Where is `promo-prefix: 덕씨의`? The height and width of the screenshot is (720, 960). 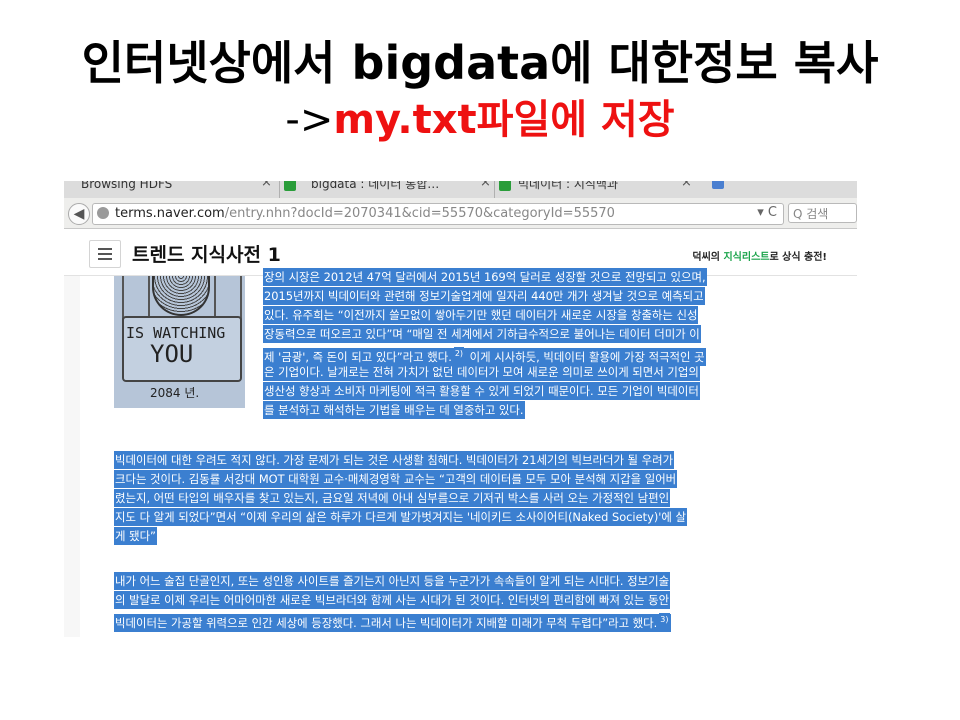
promo-prefix: 덕씨의 is located at coordinates (708, 257).